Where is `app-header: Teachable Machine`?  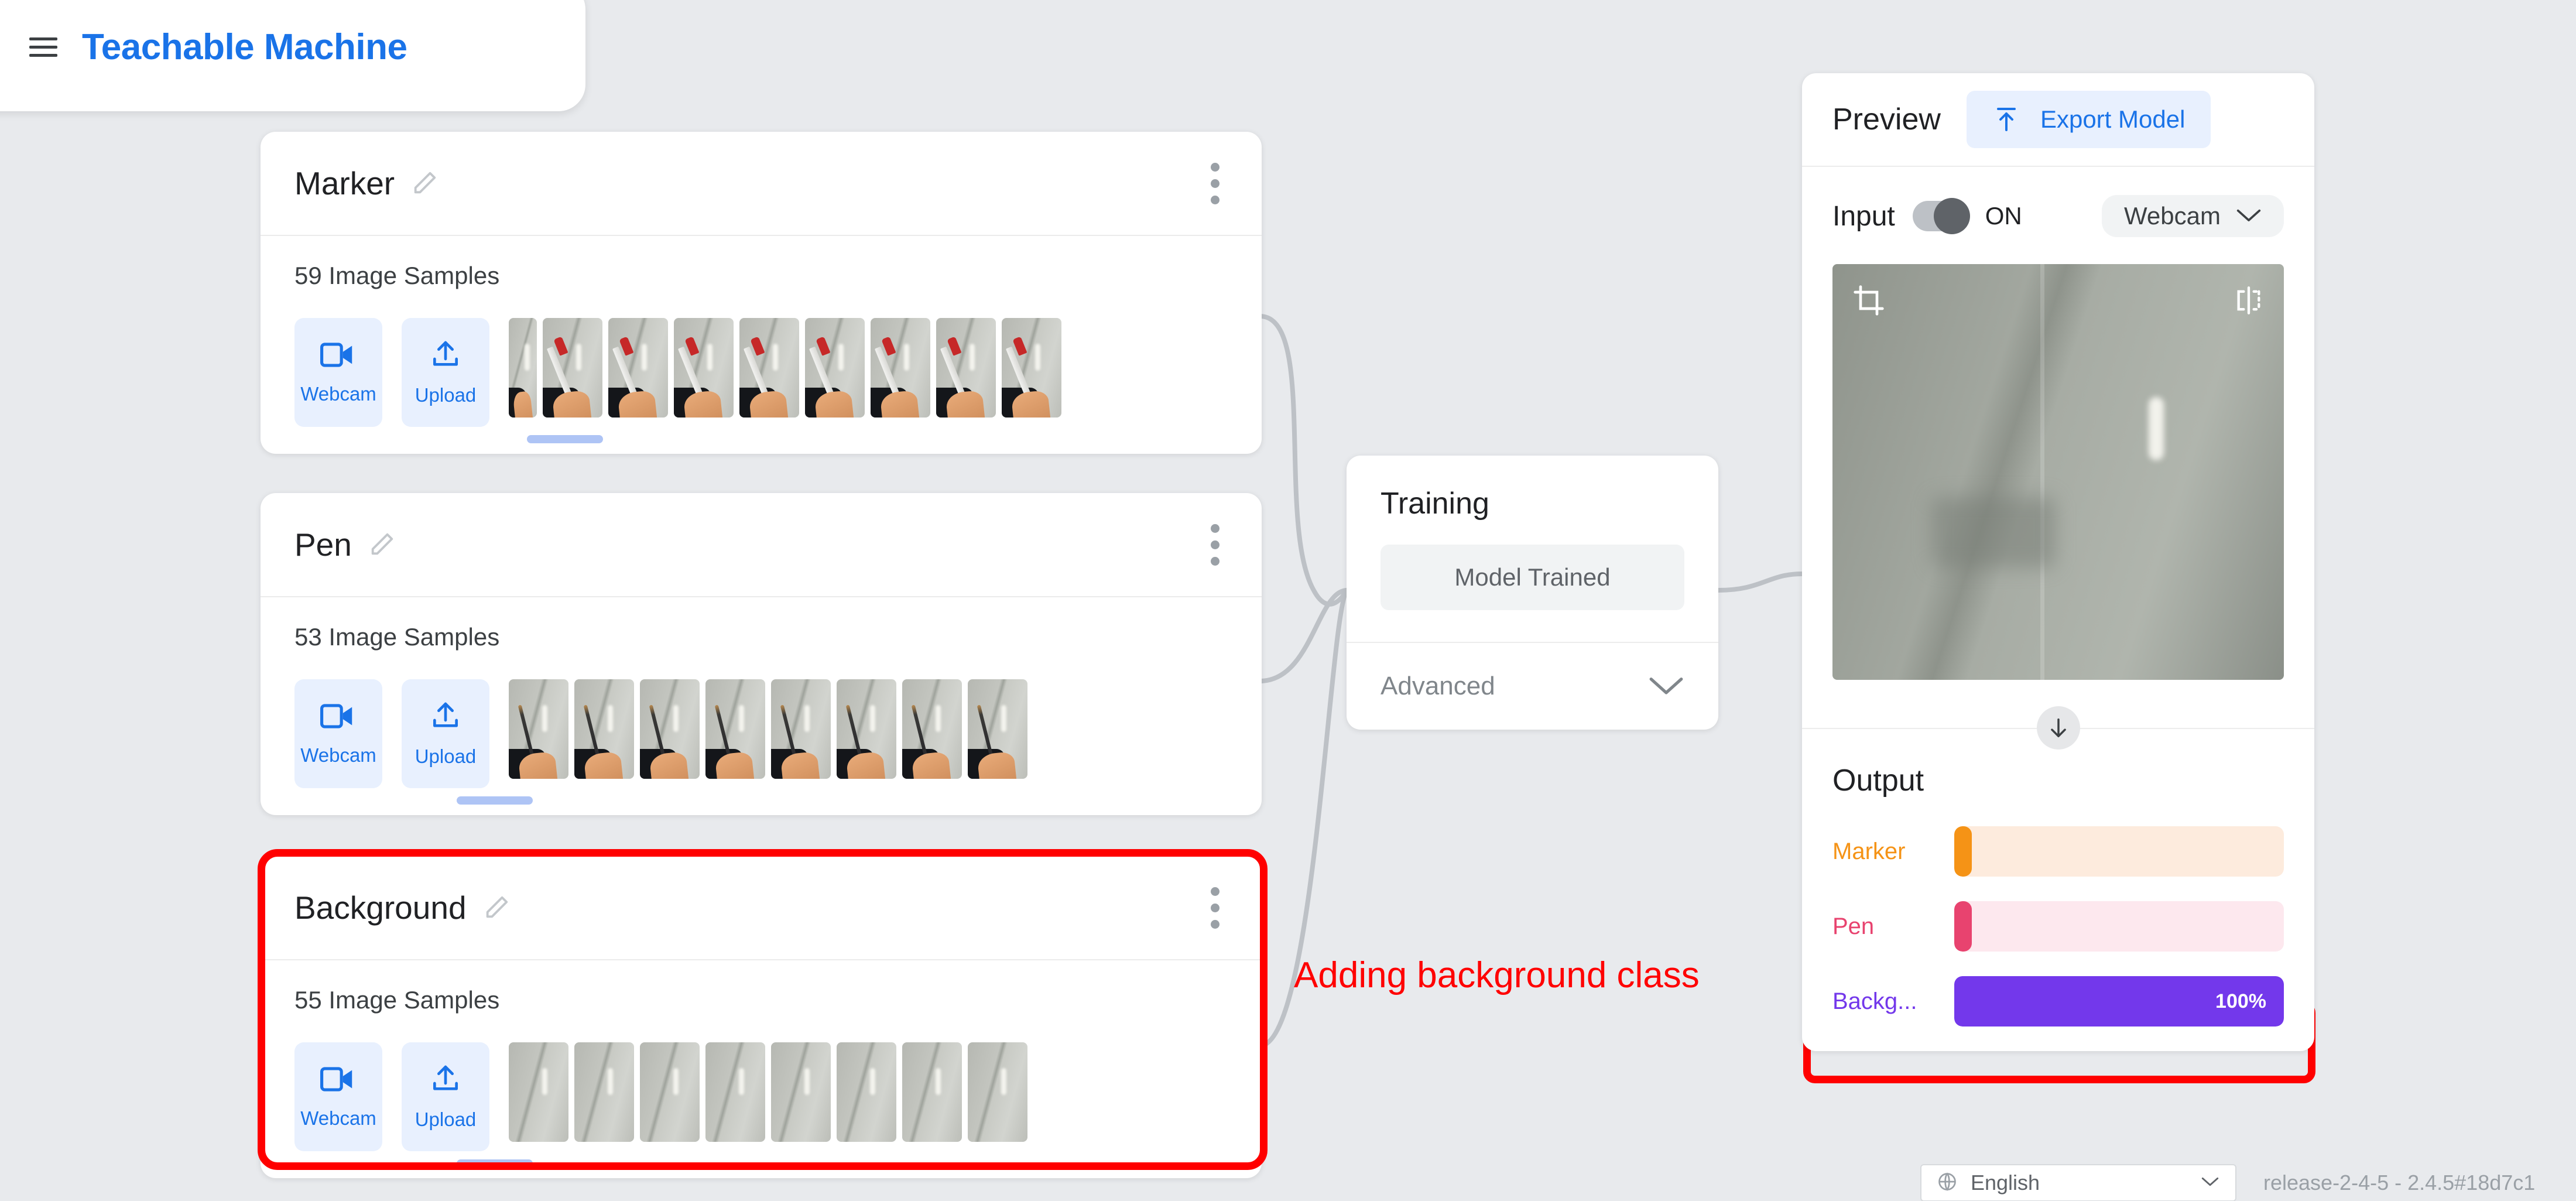
app-header: Teachable Machine is located at coordinates (292, 55).